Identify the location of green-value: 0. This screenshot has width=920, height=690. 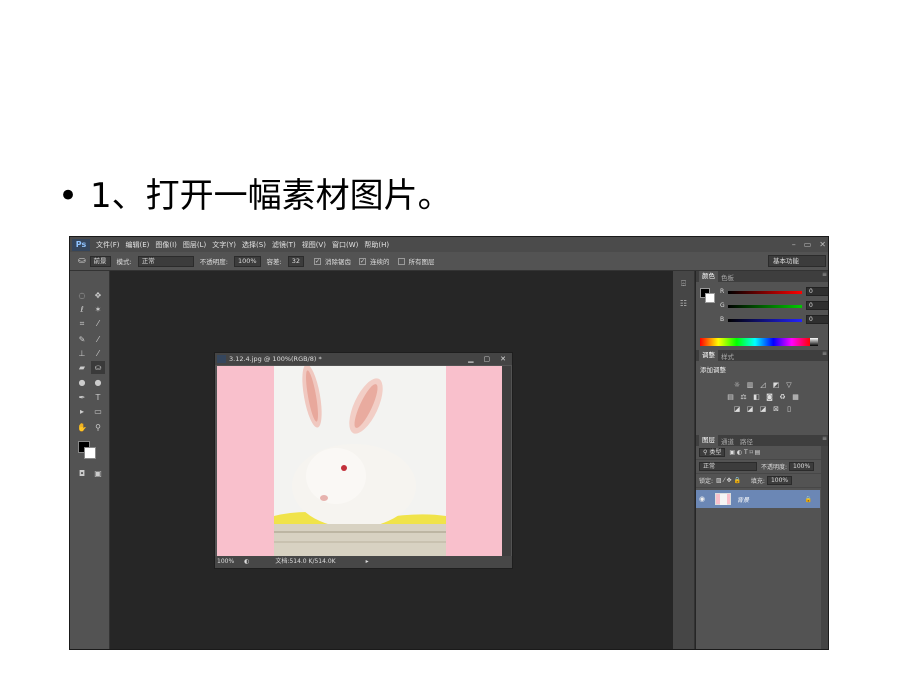
(817, 305).